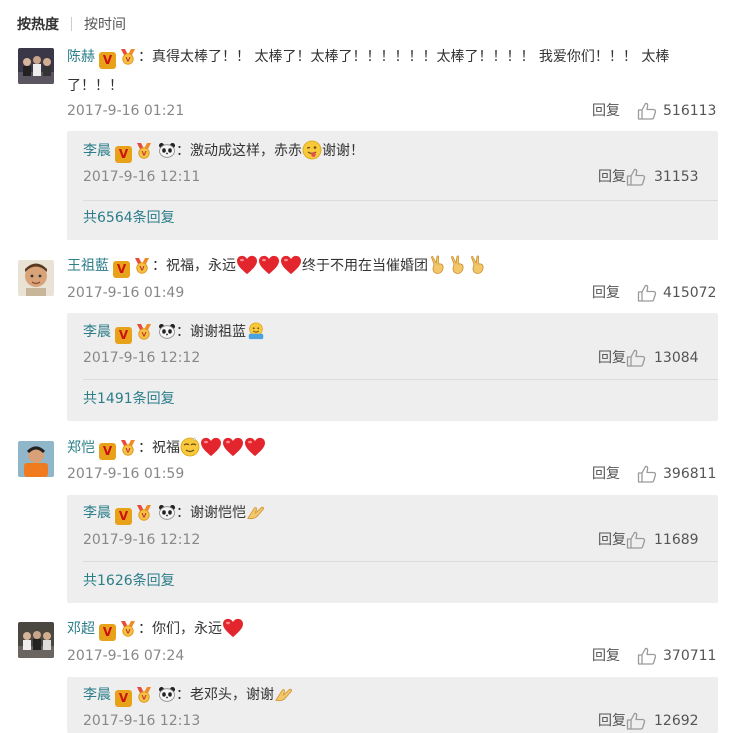 The height and width of the screenshot is (733, 729). What do you see at coordinates (81, 629) in the screenshot?
I see `comment-username: 邓超` at bounding box center [81, 629].